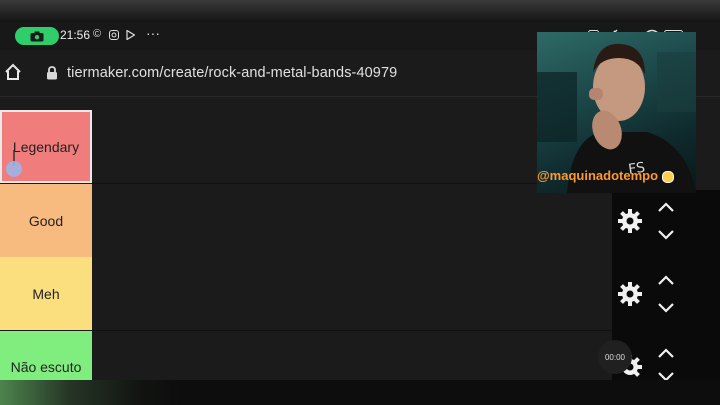 Image resolution: width=720 pixels, height=405 pixels. I want to click on tier-label-text: Good, so click(46, 220).